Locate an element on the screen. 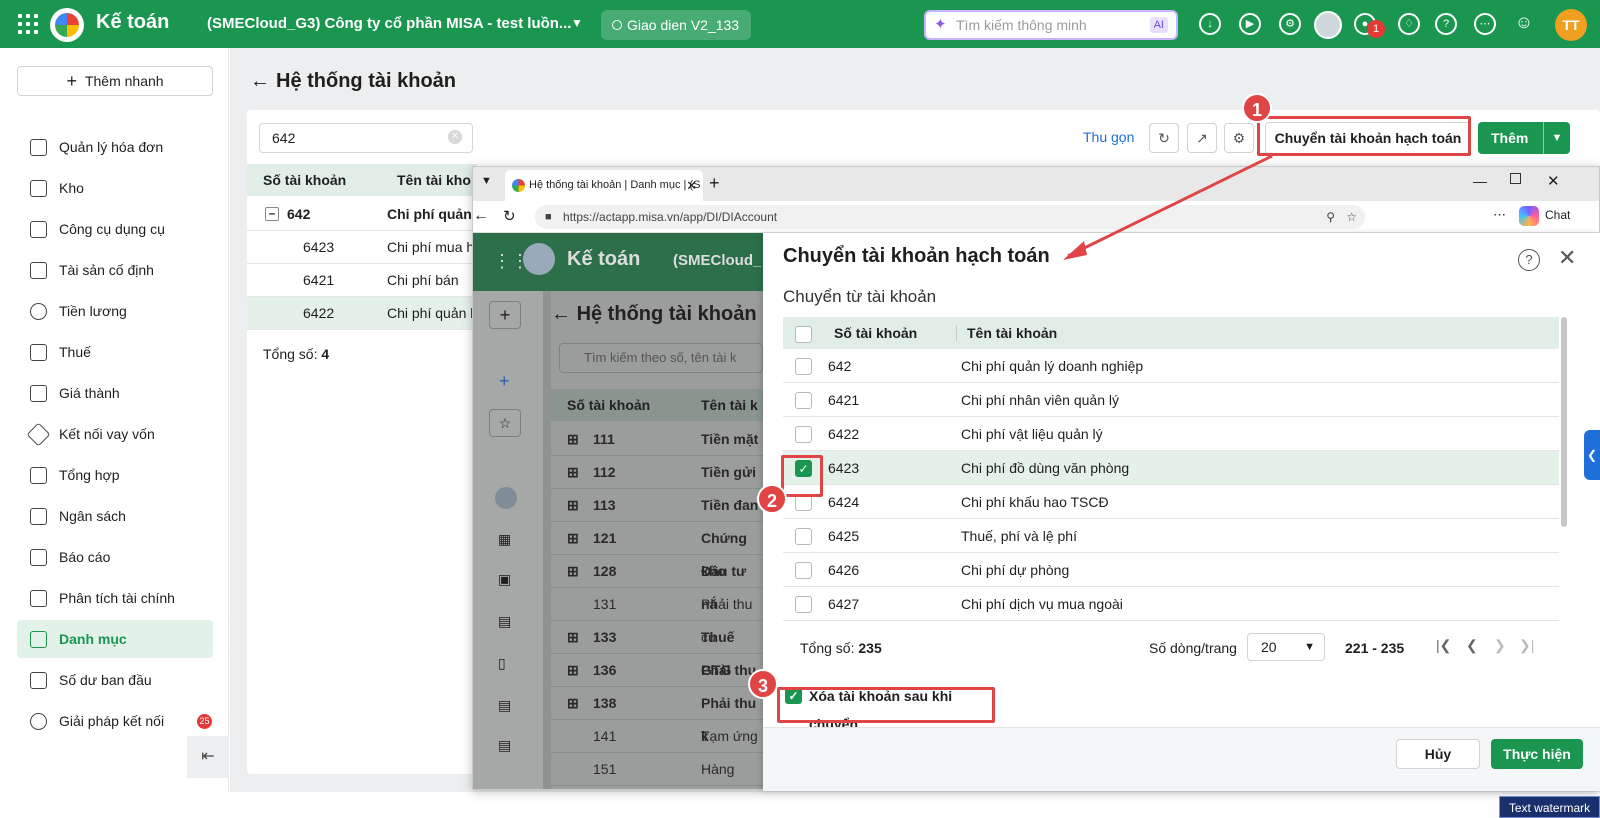 This screenshot has width=1600, height=818. watermark: Text watermark is located at coordinates (1549, 807).